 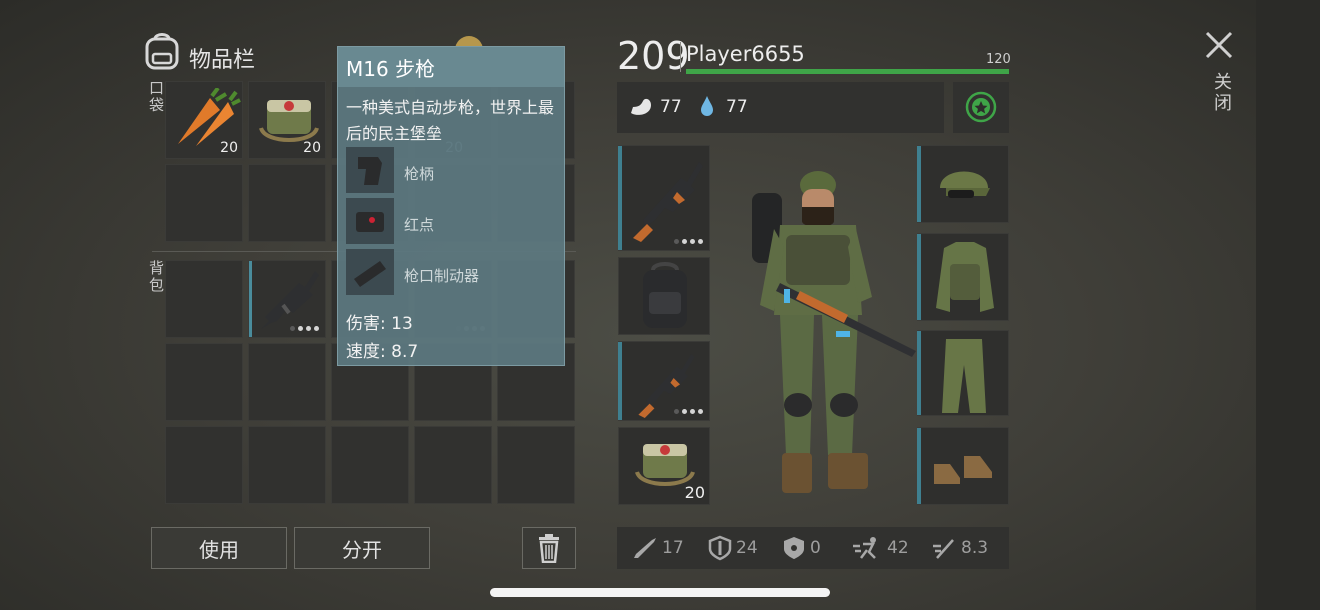 I want to click on trash-button, so click(x=549, y=548).